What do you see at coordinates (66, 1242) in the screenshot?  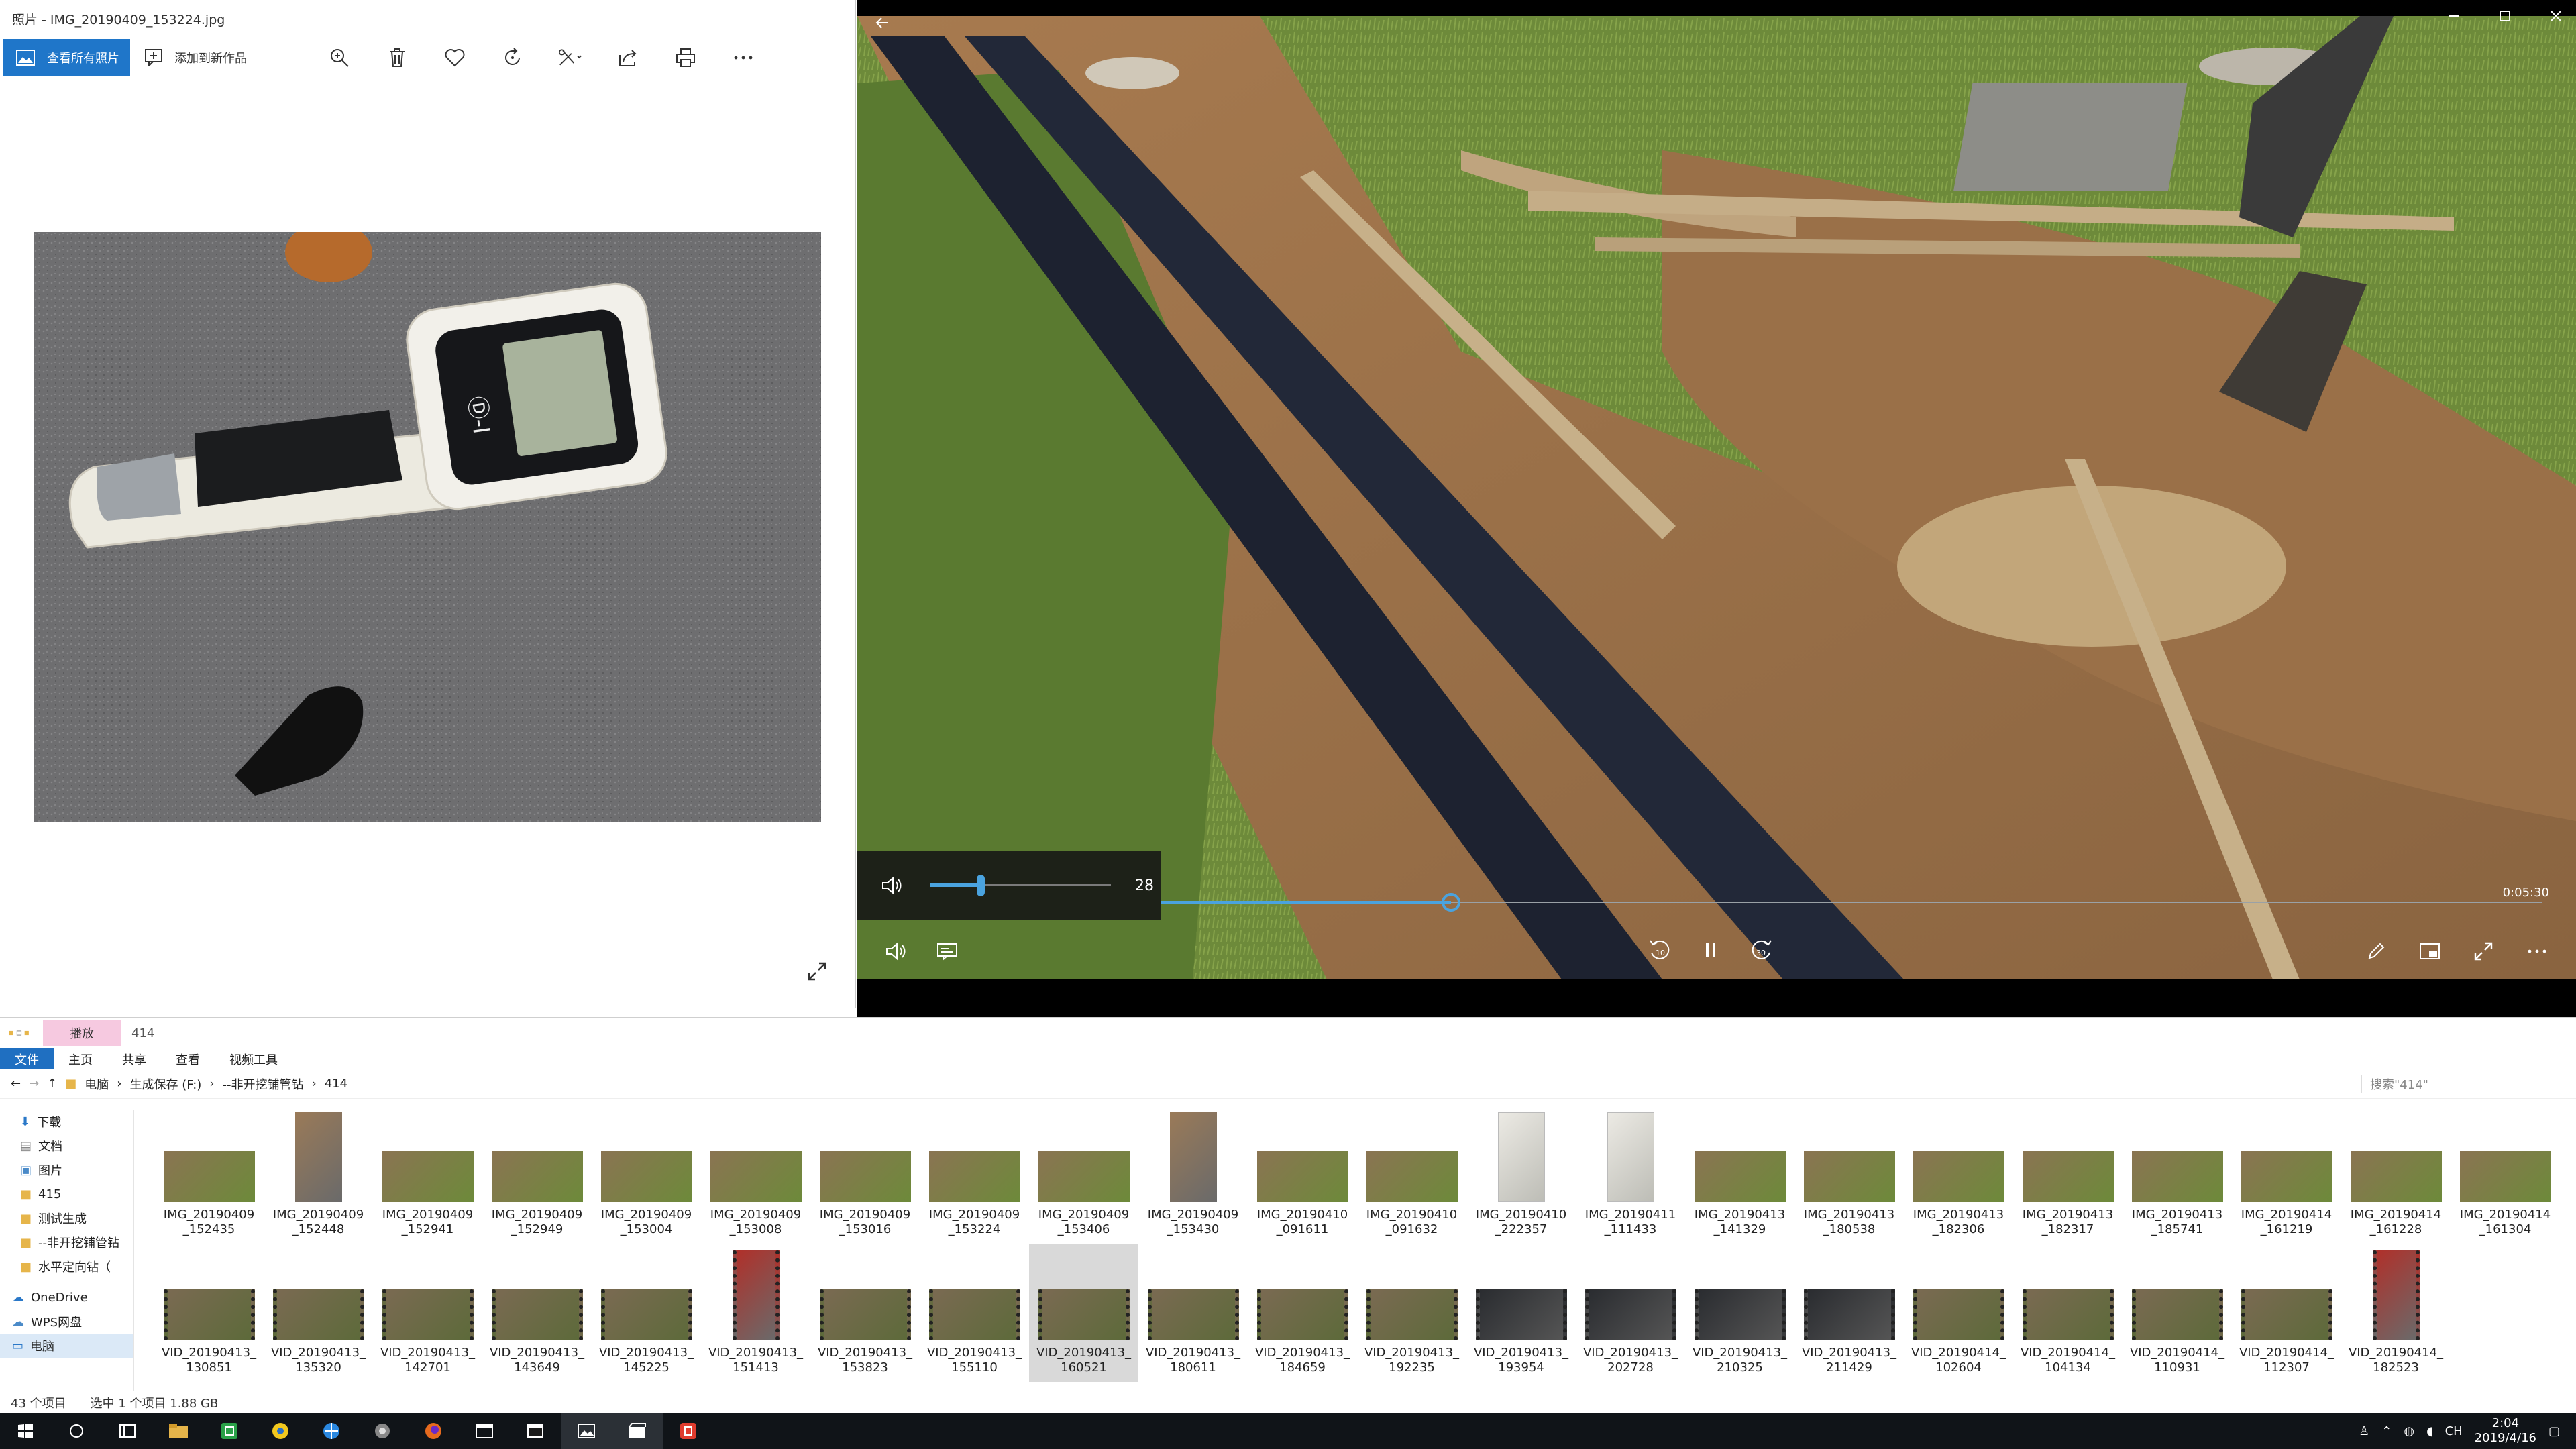 I see `nav-item-drill-folder: ■ --非开挖铺管钻` at bounding box center [66, 1242].